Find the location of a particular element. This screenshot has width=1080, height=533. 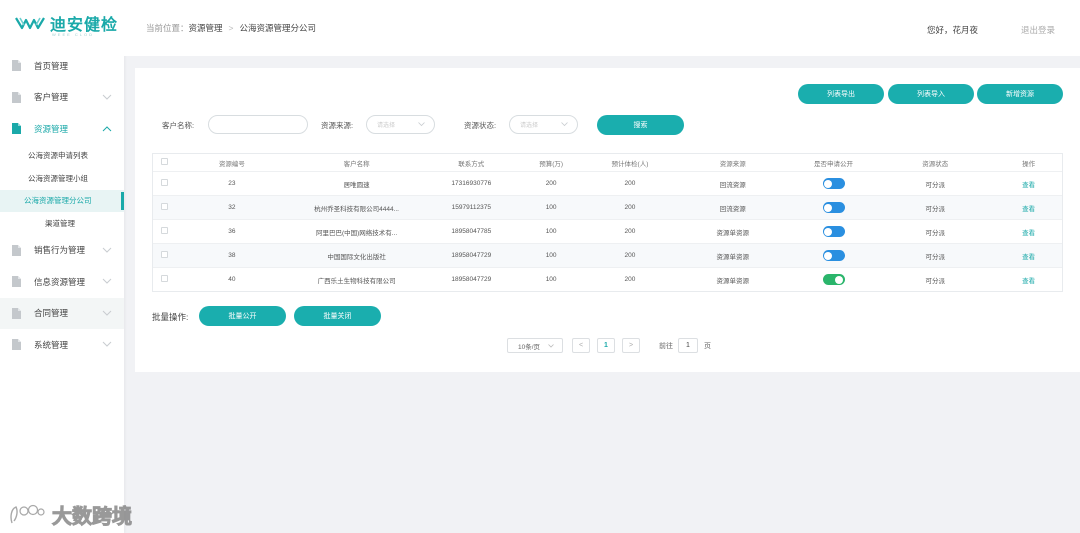

col-header-action: 操作 is located at coordinates (1029, 164).